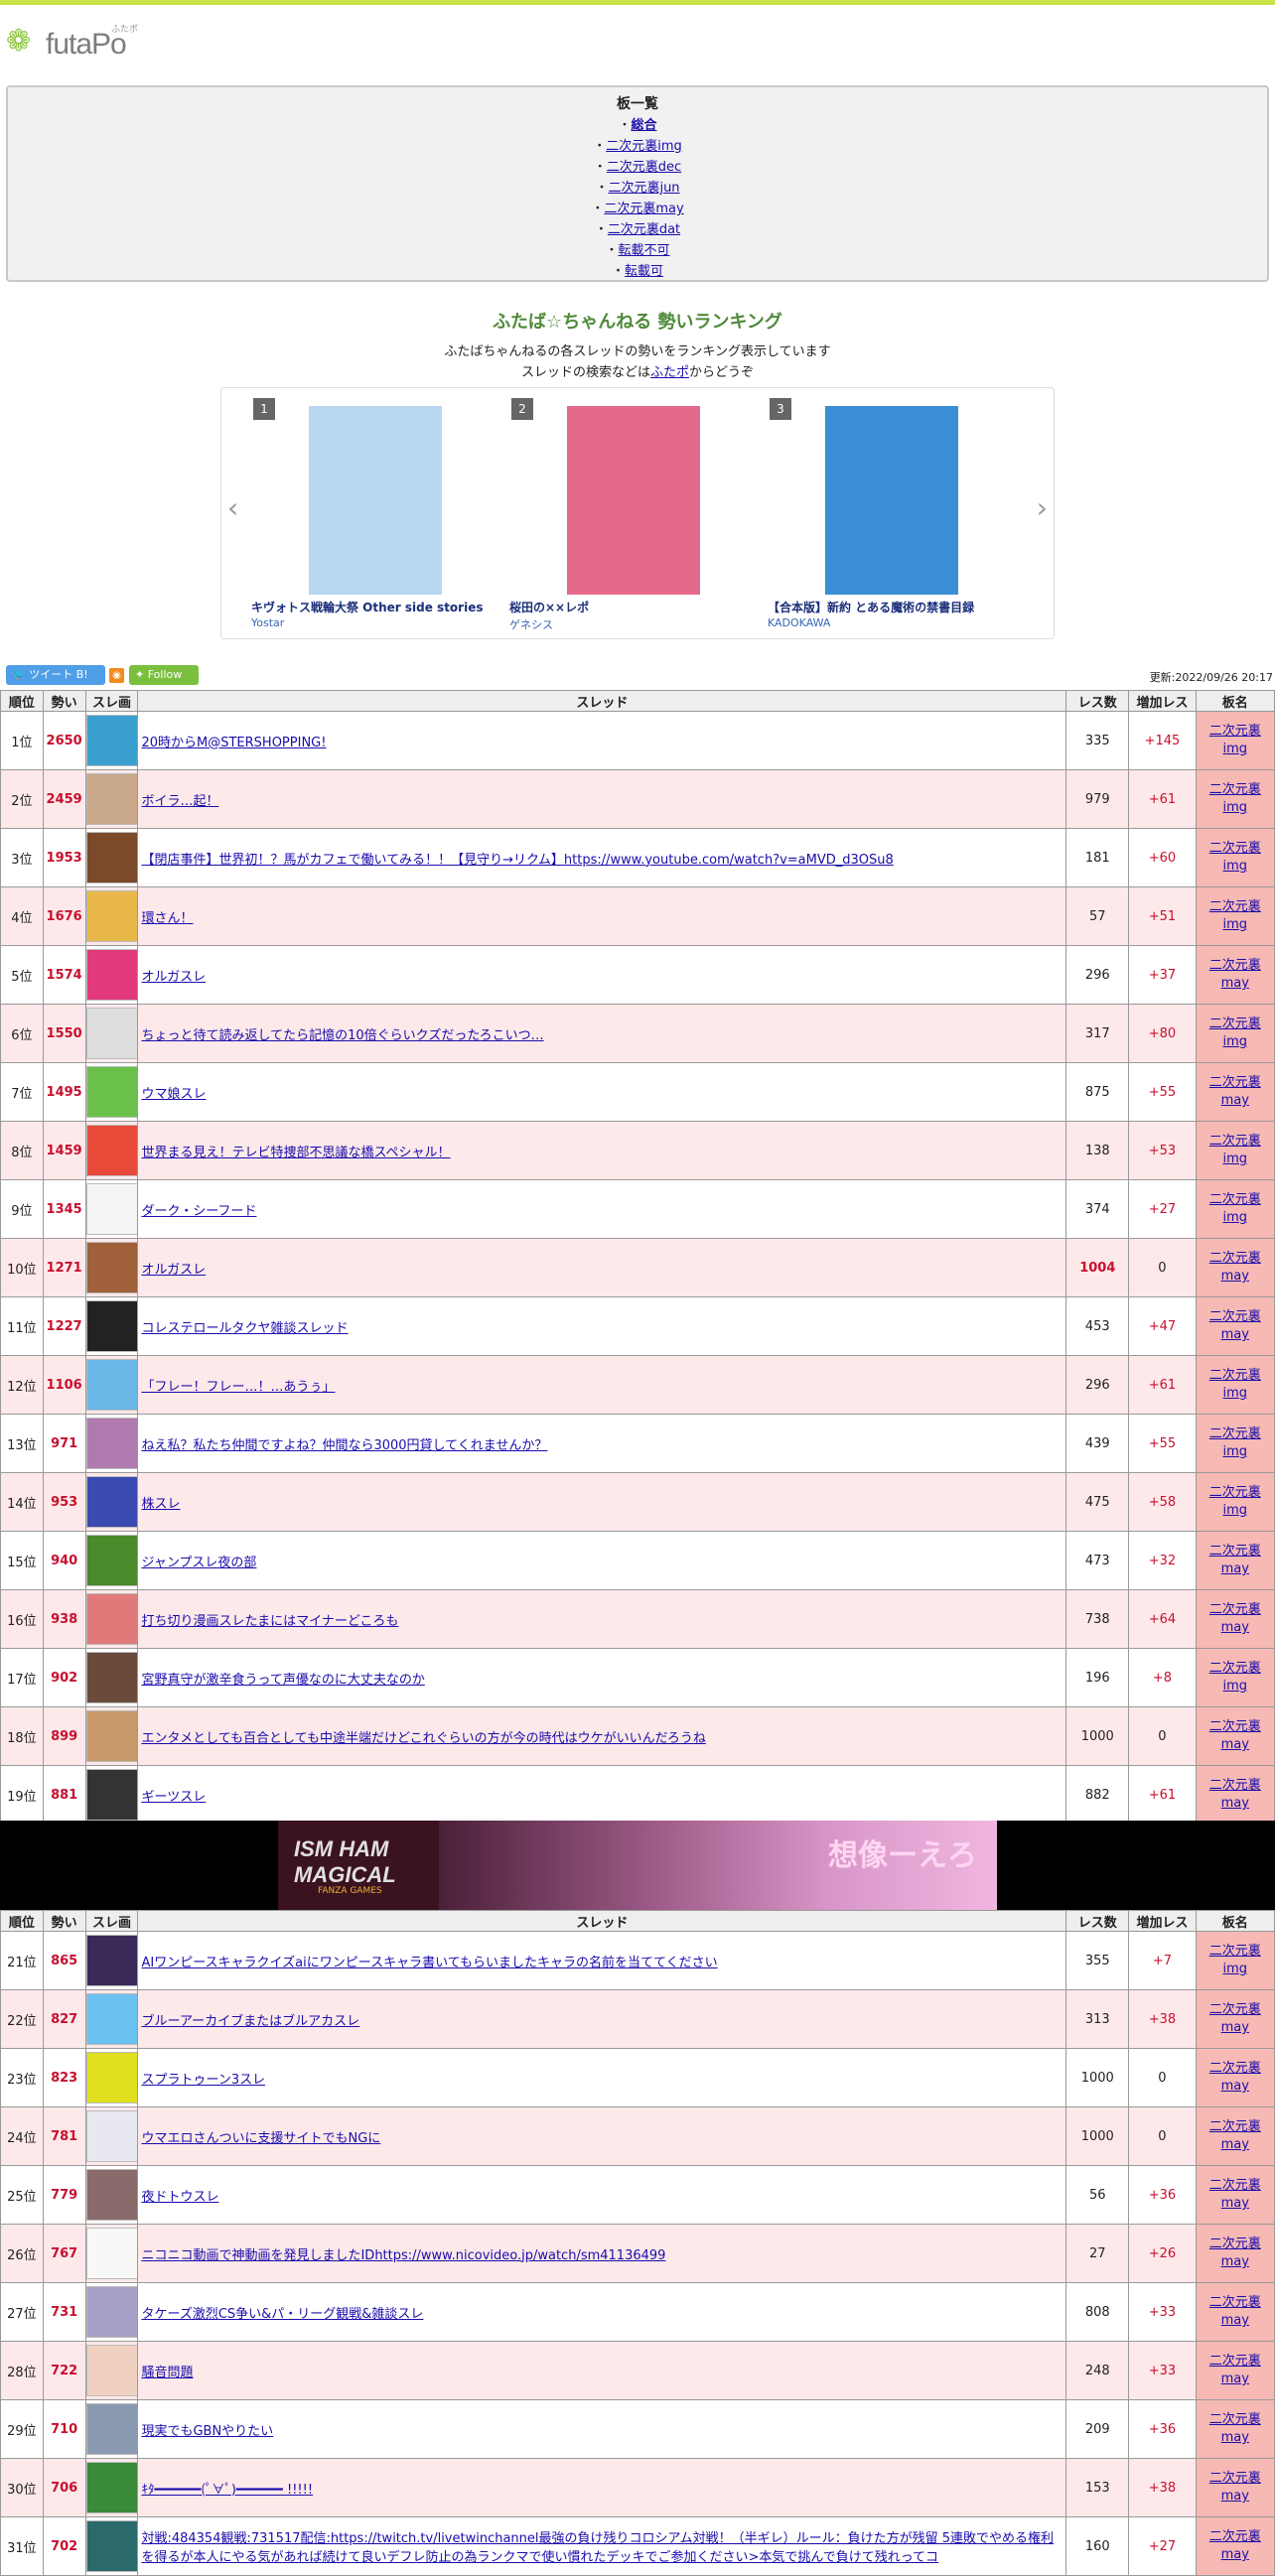 This screenshot has height=2576, width=1275. Describe the element at coordinates (164, 675) in the screenshot. I see `follow-button: ✦ Follow` at that location.